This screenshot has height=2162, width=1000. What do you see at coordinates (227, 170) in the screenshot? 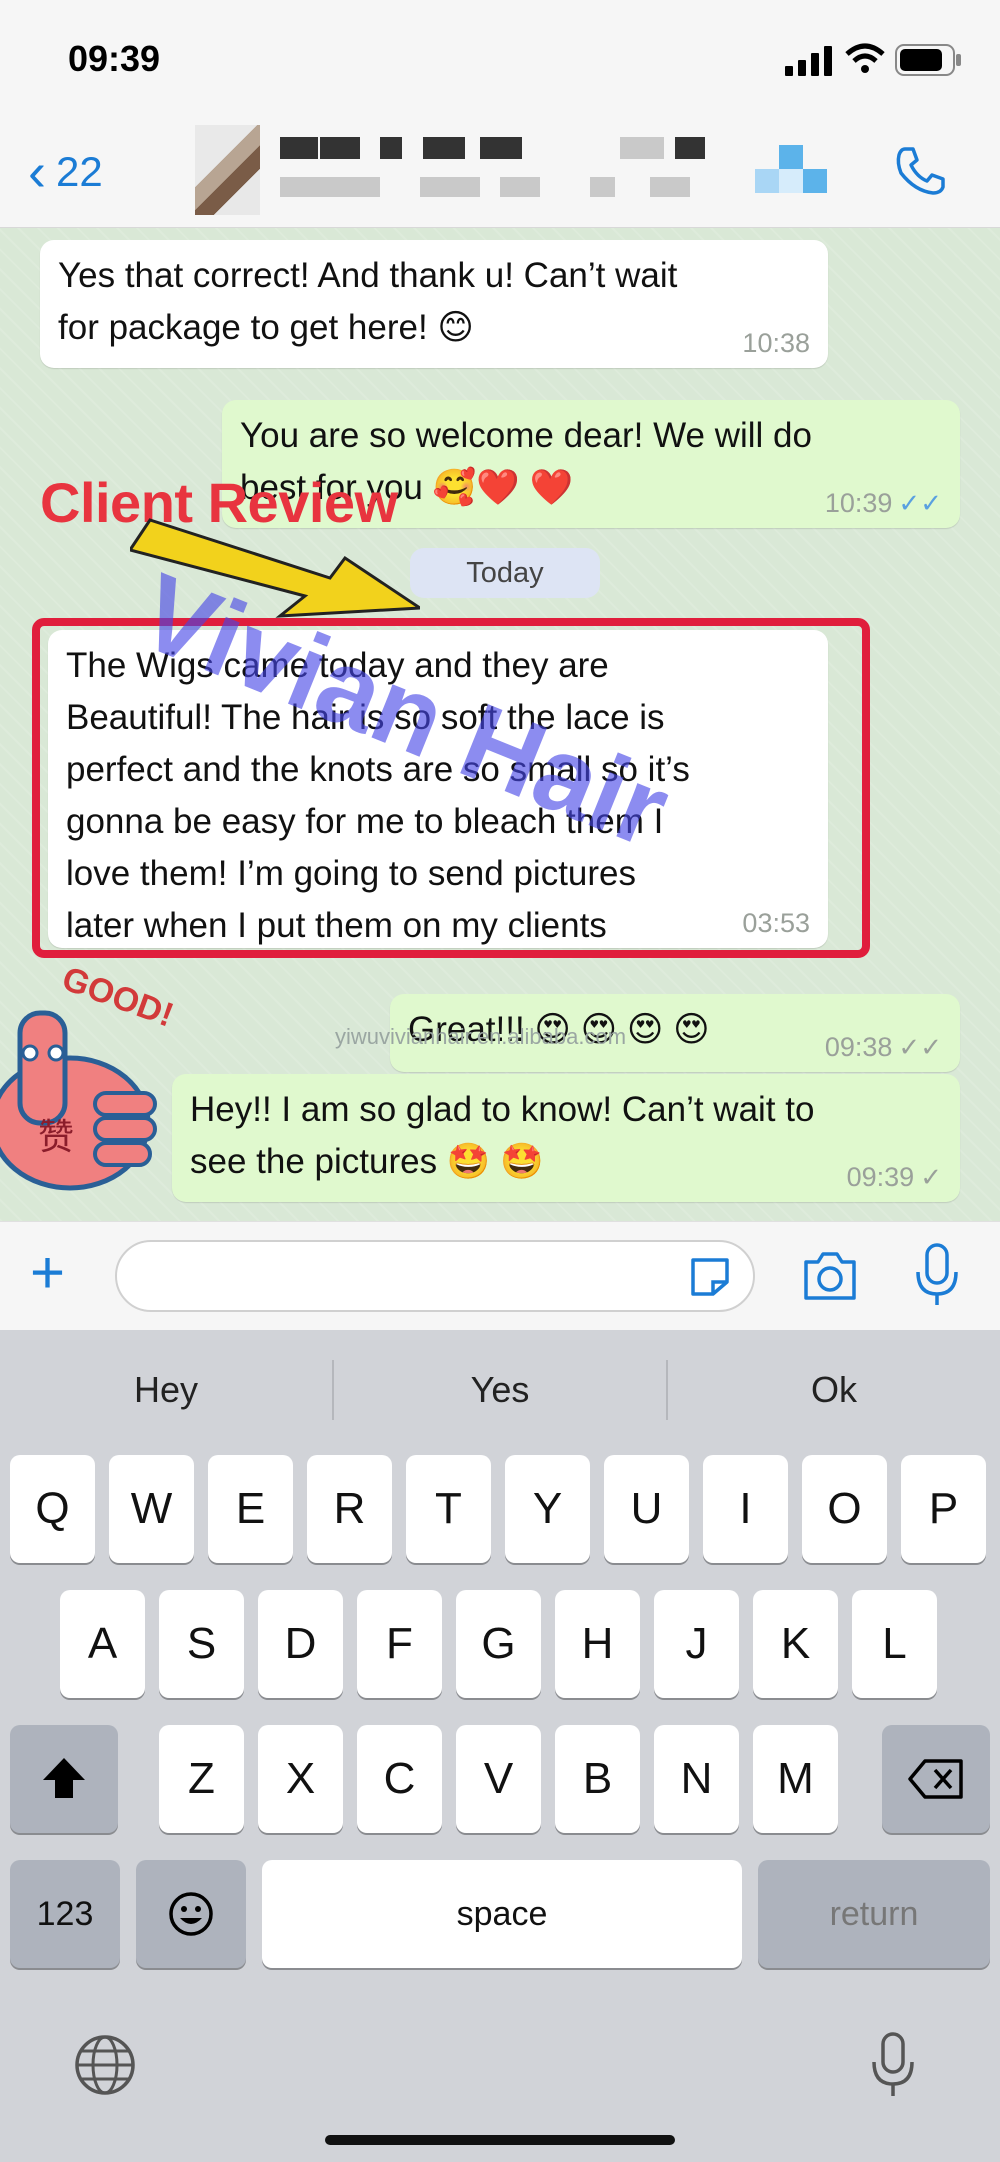
I see `avatar` at bounding box center [227, 170].